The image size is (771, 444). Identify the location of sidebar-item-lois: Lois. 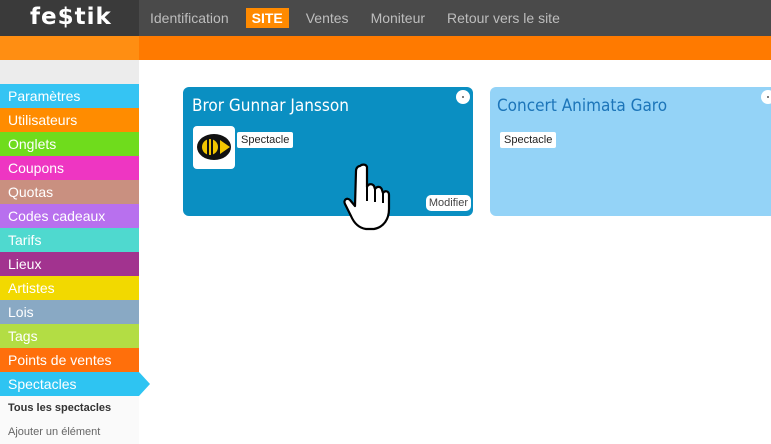
(69, 312).